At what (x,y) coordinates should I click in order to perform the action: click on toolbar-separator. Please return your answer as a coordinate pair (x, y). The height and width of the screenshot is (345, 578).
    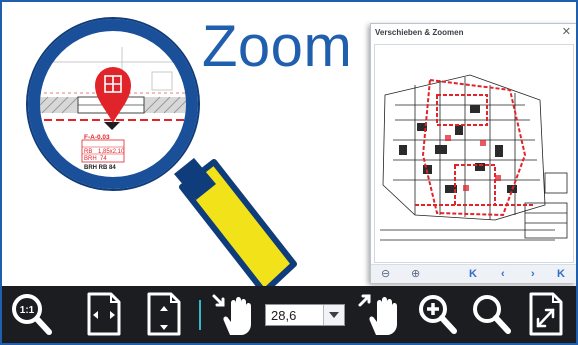
    Looking at the image, I should click on (200, 315).